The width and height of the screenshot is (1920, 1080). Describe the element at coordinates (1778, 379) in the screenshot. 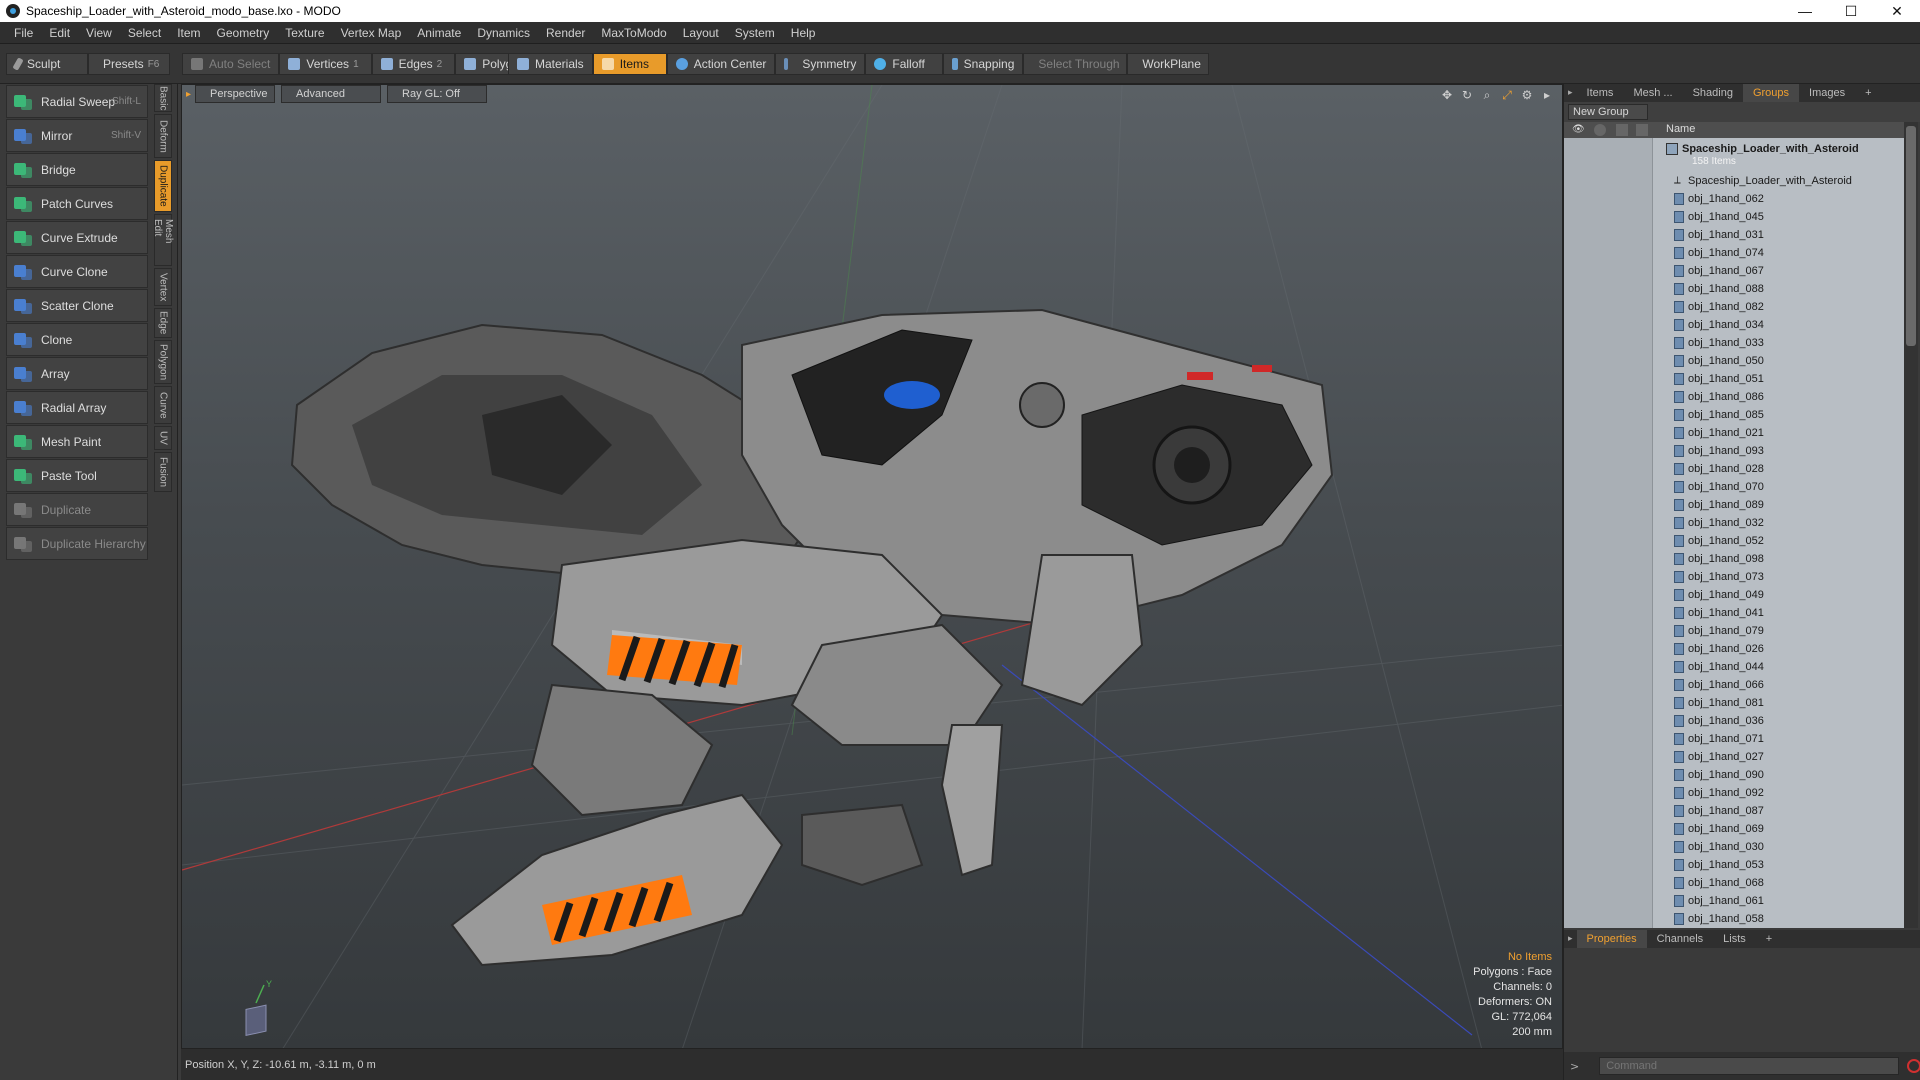

I see `list-item: obj_1hand_051` at that location.